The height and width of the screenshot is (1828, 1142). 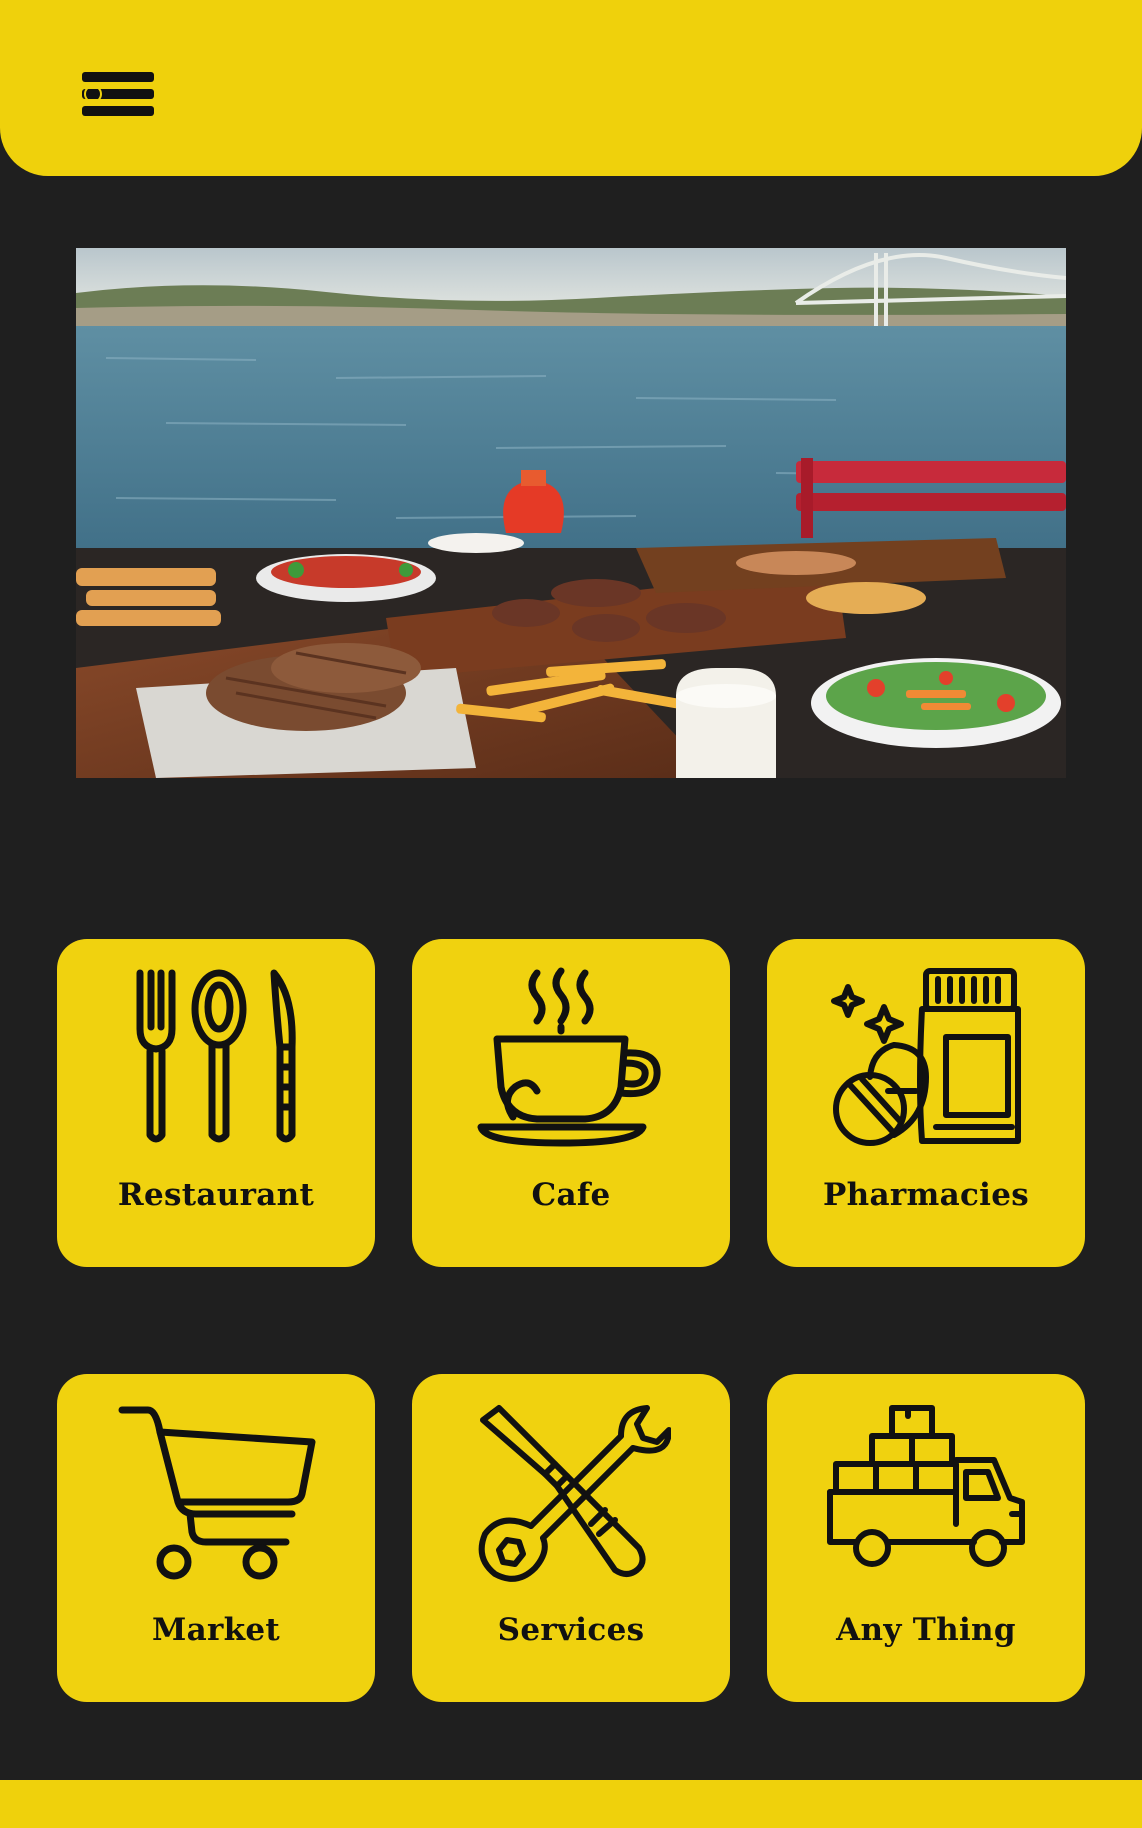 I want to click on app-header, so click(x=571, y=88).